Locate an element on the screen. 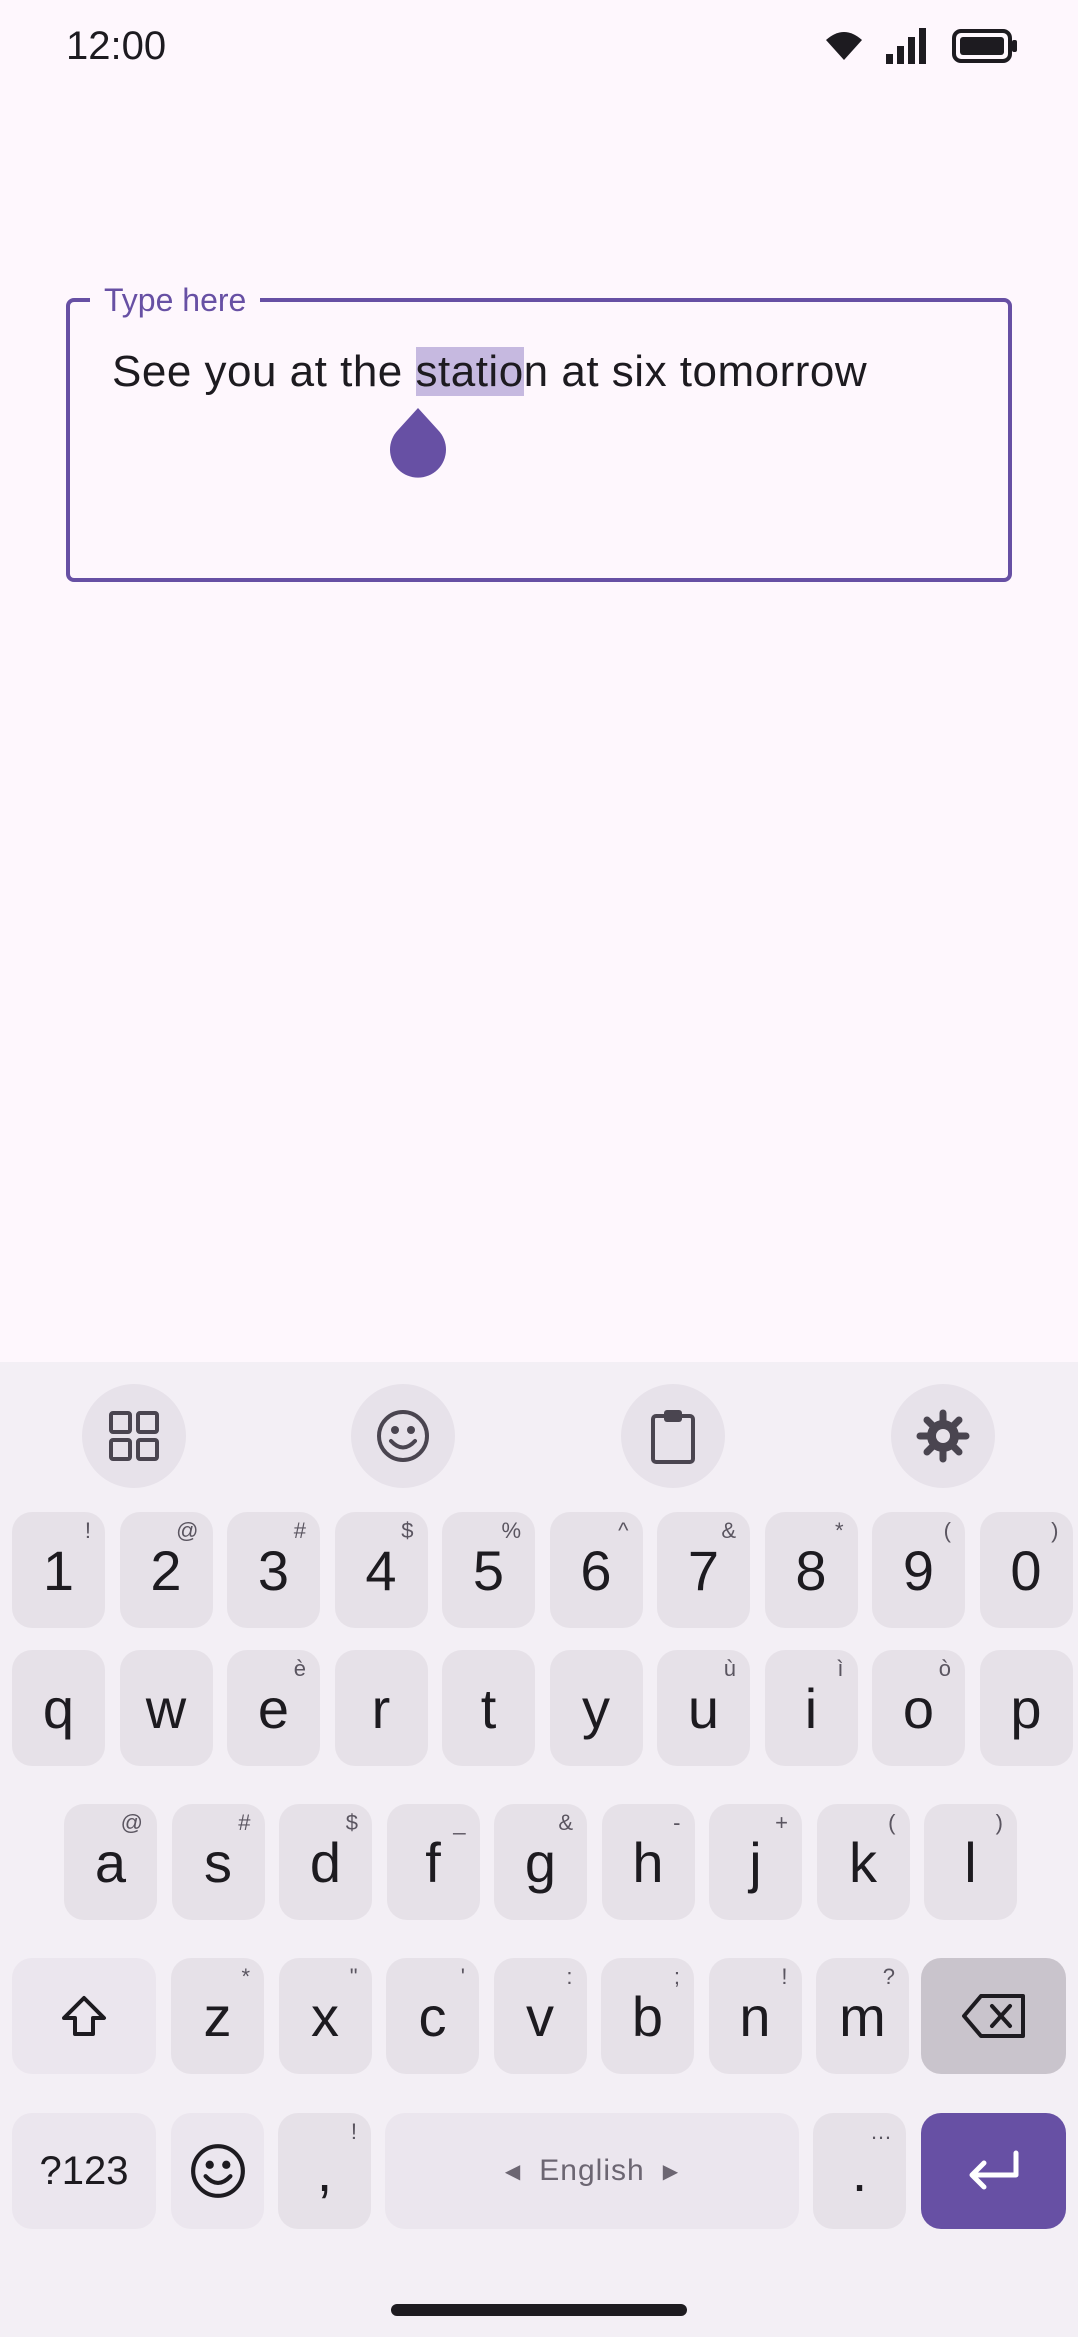 The image size is (1078, 2337). comma-key-hint: ! is located at coordinates (353, 2131).